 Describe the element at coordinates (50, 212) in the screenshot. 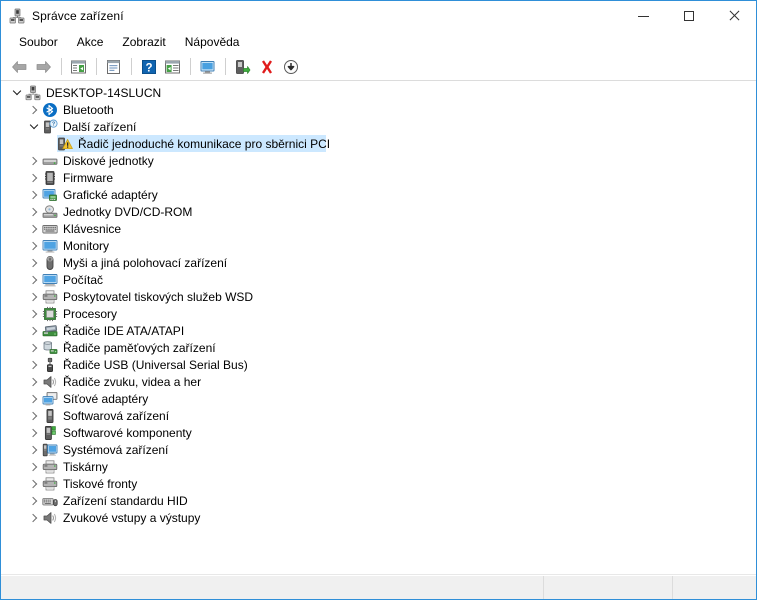

I see `dvd-drive-icon` at that location.